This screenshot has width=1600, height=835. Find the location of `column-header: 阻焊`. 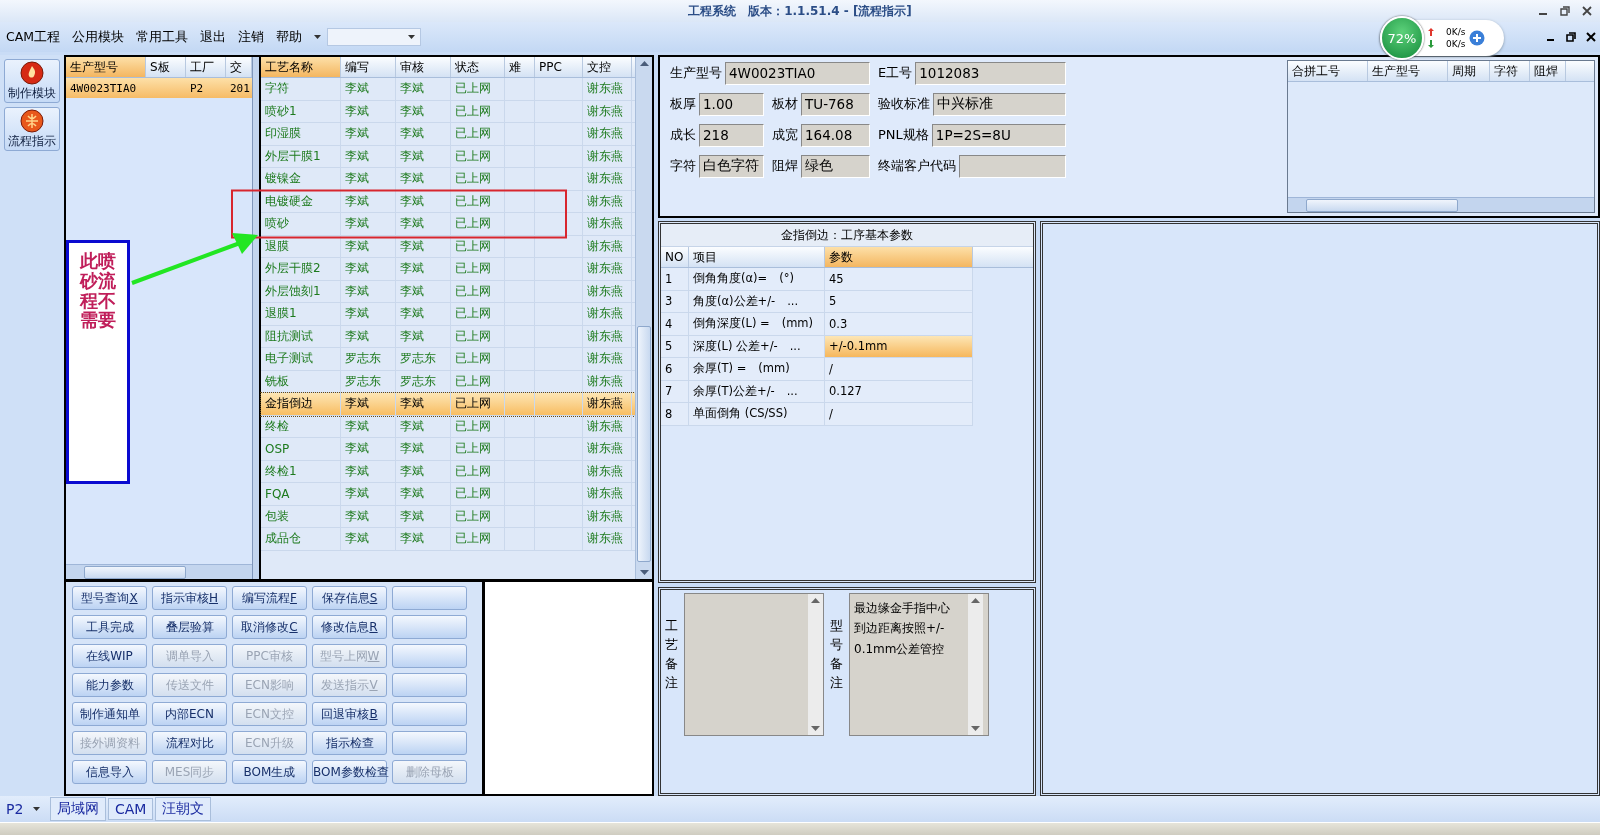

column-header: 阻焊 is located at coordinates (1548, 71).